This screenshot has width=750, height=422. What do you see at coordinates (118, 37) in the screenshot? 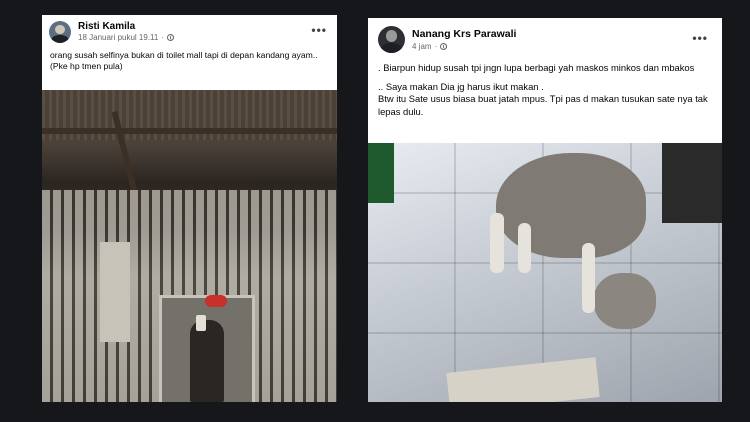
I see `post-timestamp: 18 Januari pukul 19.11` at bounding box center [118, 37].